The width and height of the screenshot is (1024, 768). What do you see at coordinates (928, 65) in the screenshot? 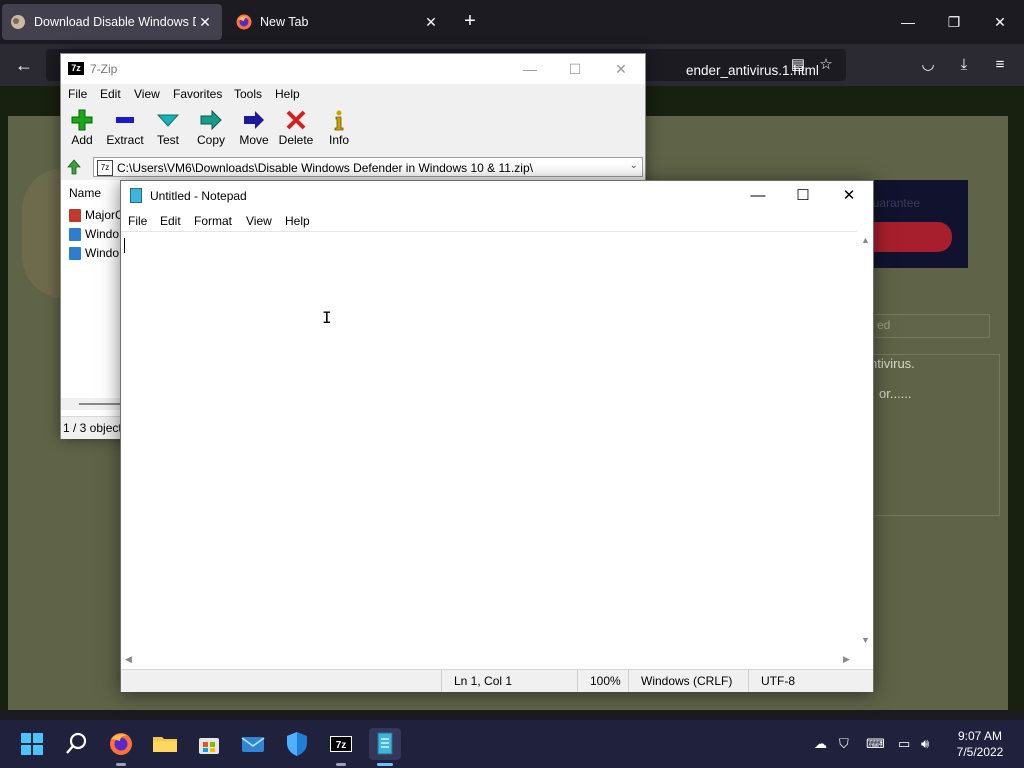
I see `pocket-icon: ◡` at bounding box center [928, 65].